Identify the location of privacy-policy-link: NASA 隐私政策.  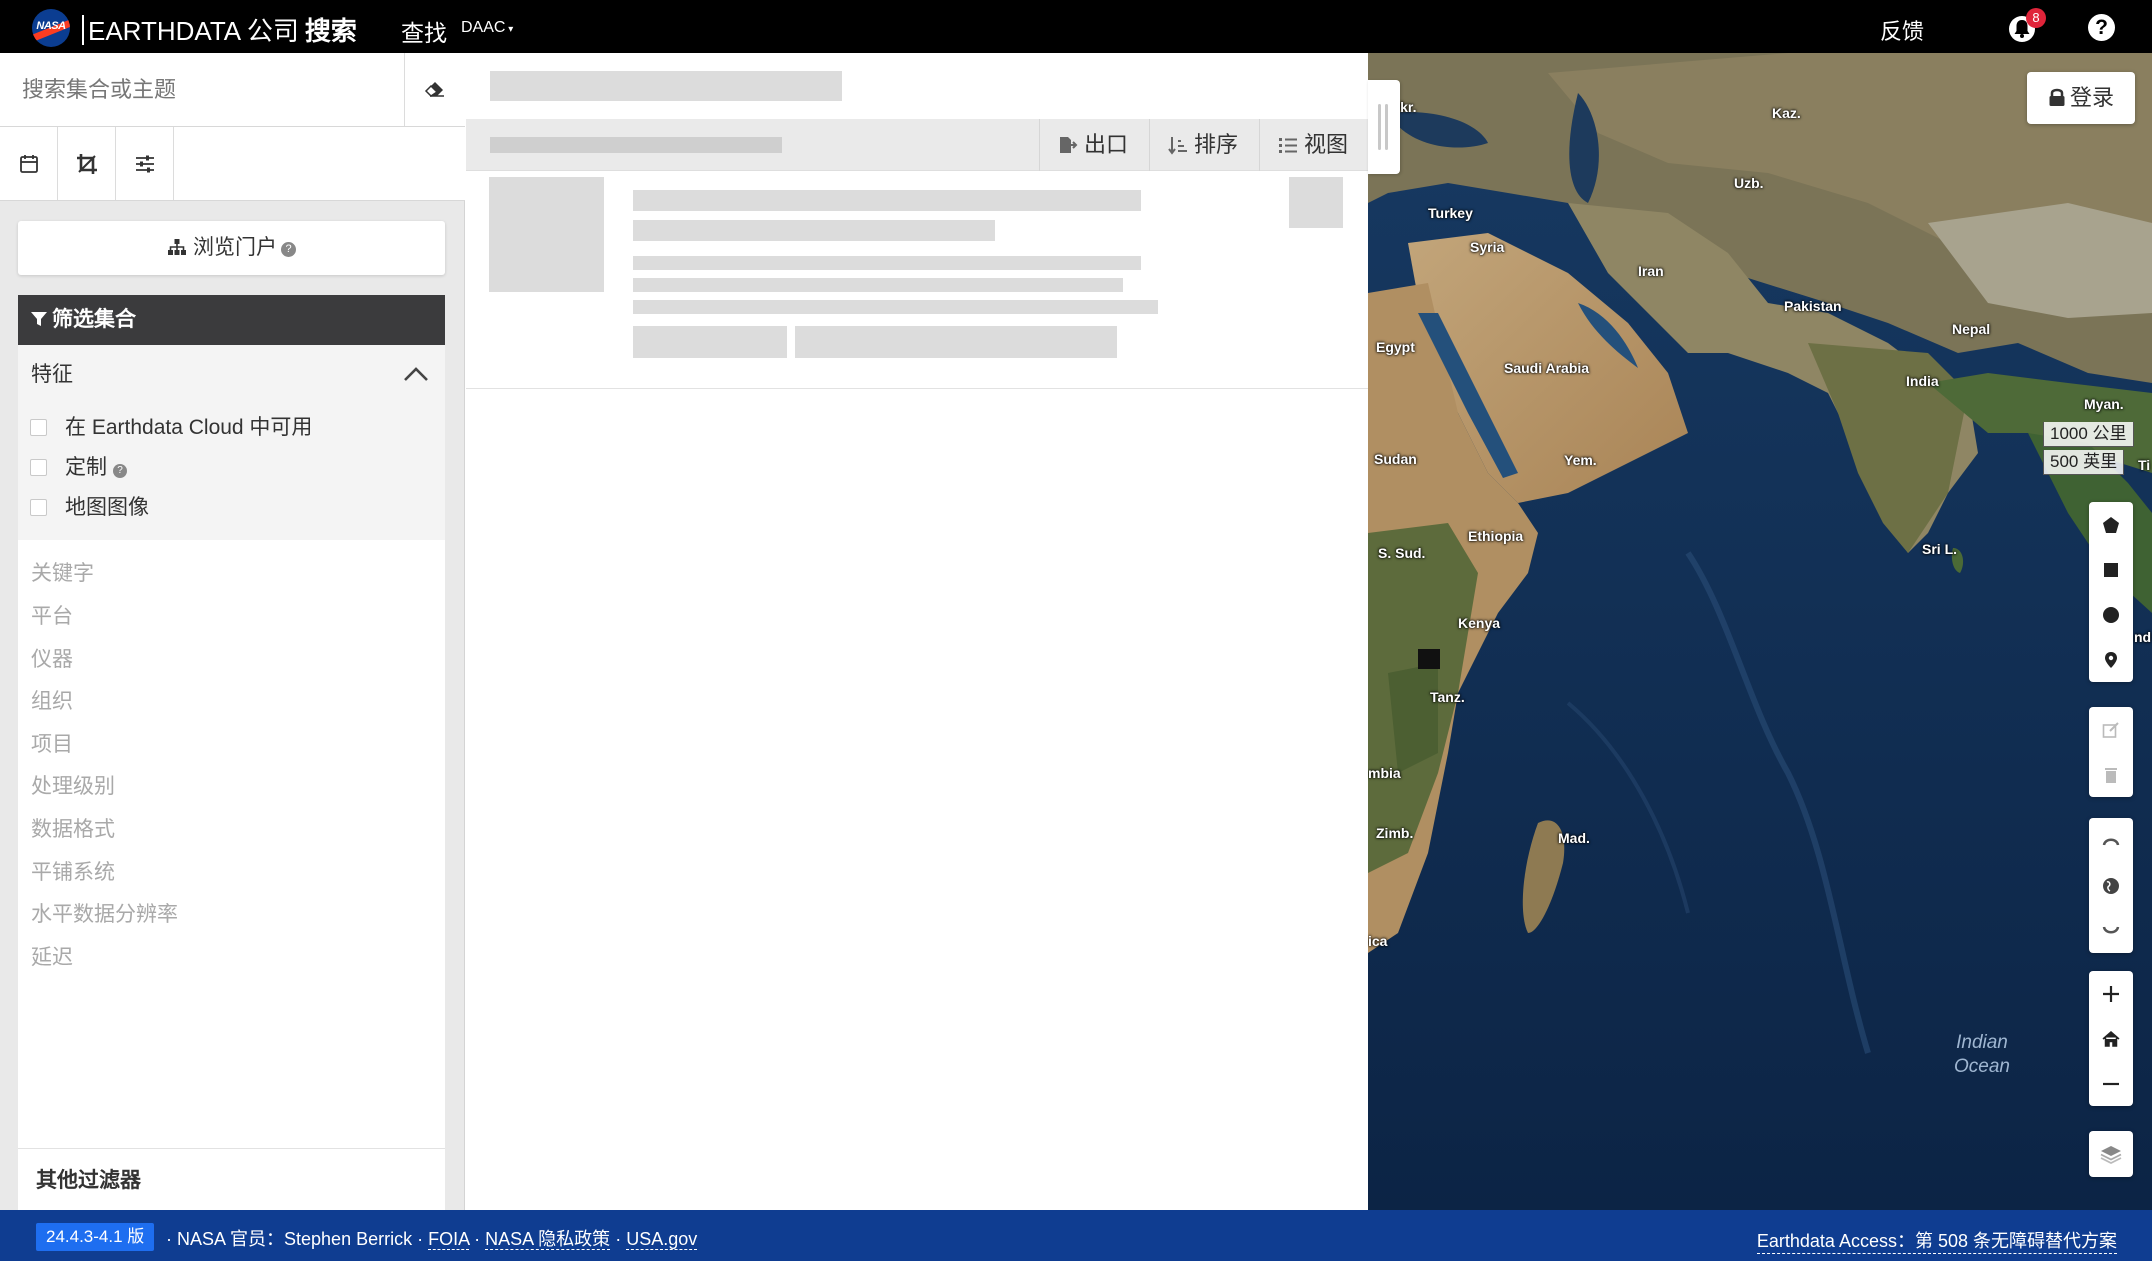
(548, 1239).